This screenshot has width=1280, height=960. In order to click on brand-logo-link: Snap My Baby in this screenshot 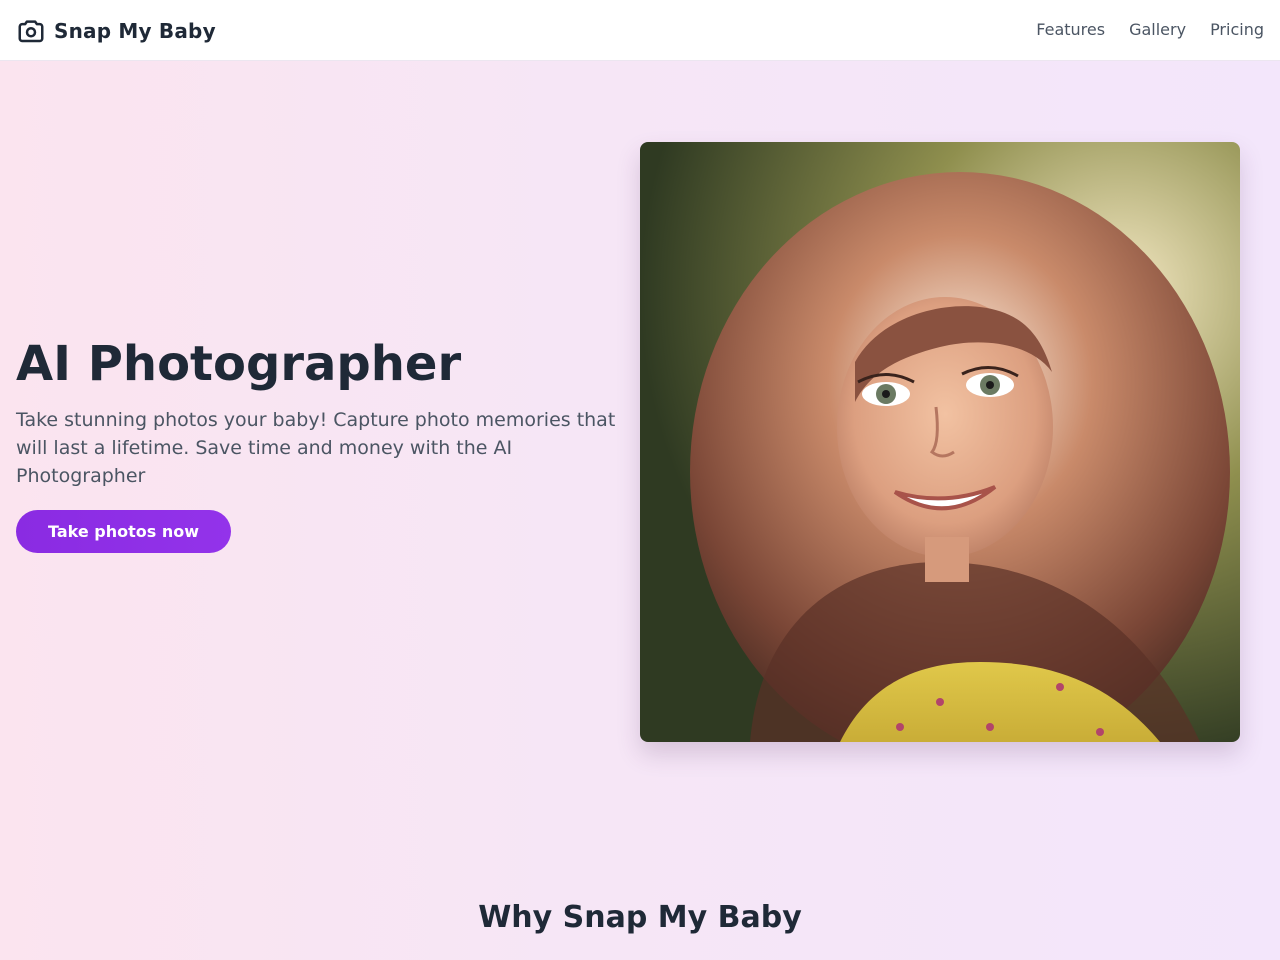, I will do `click(116, 31)`.